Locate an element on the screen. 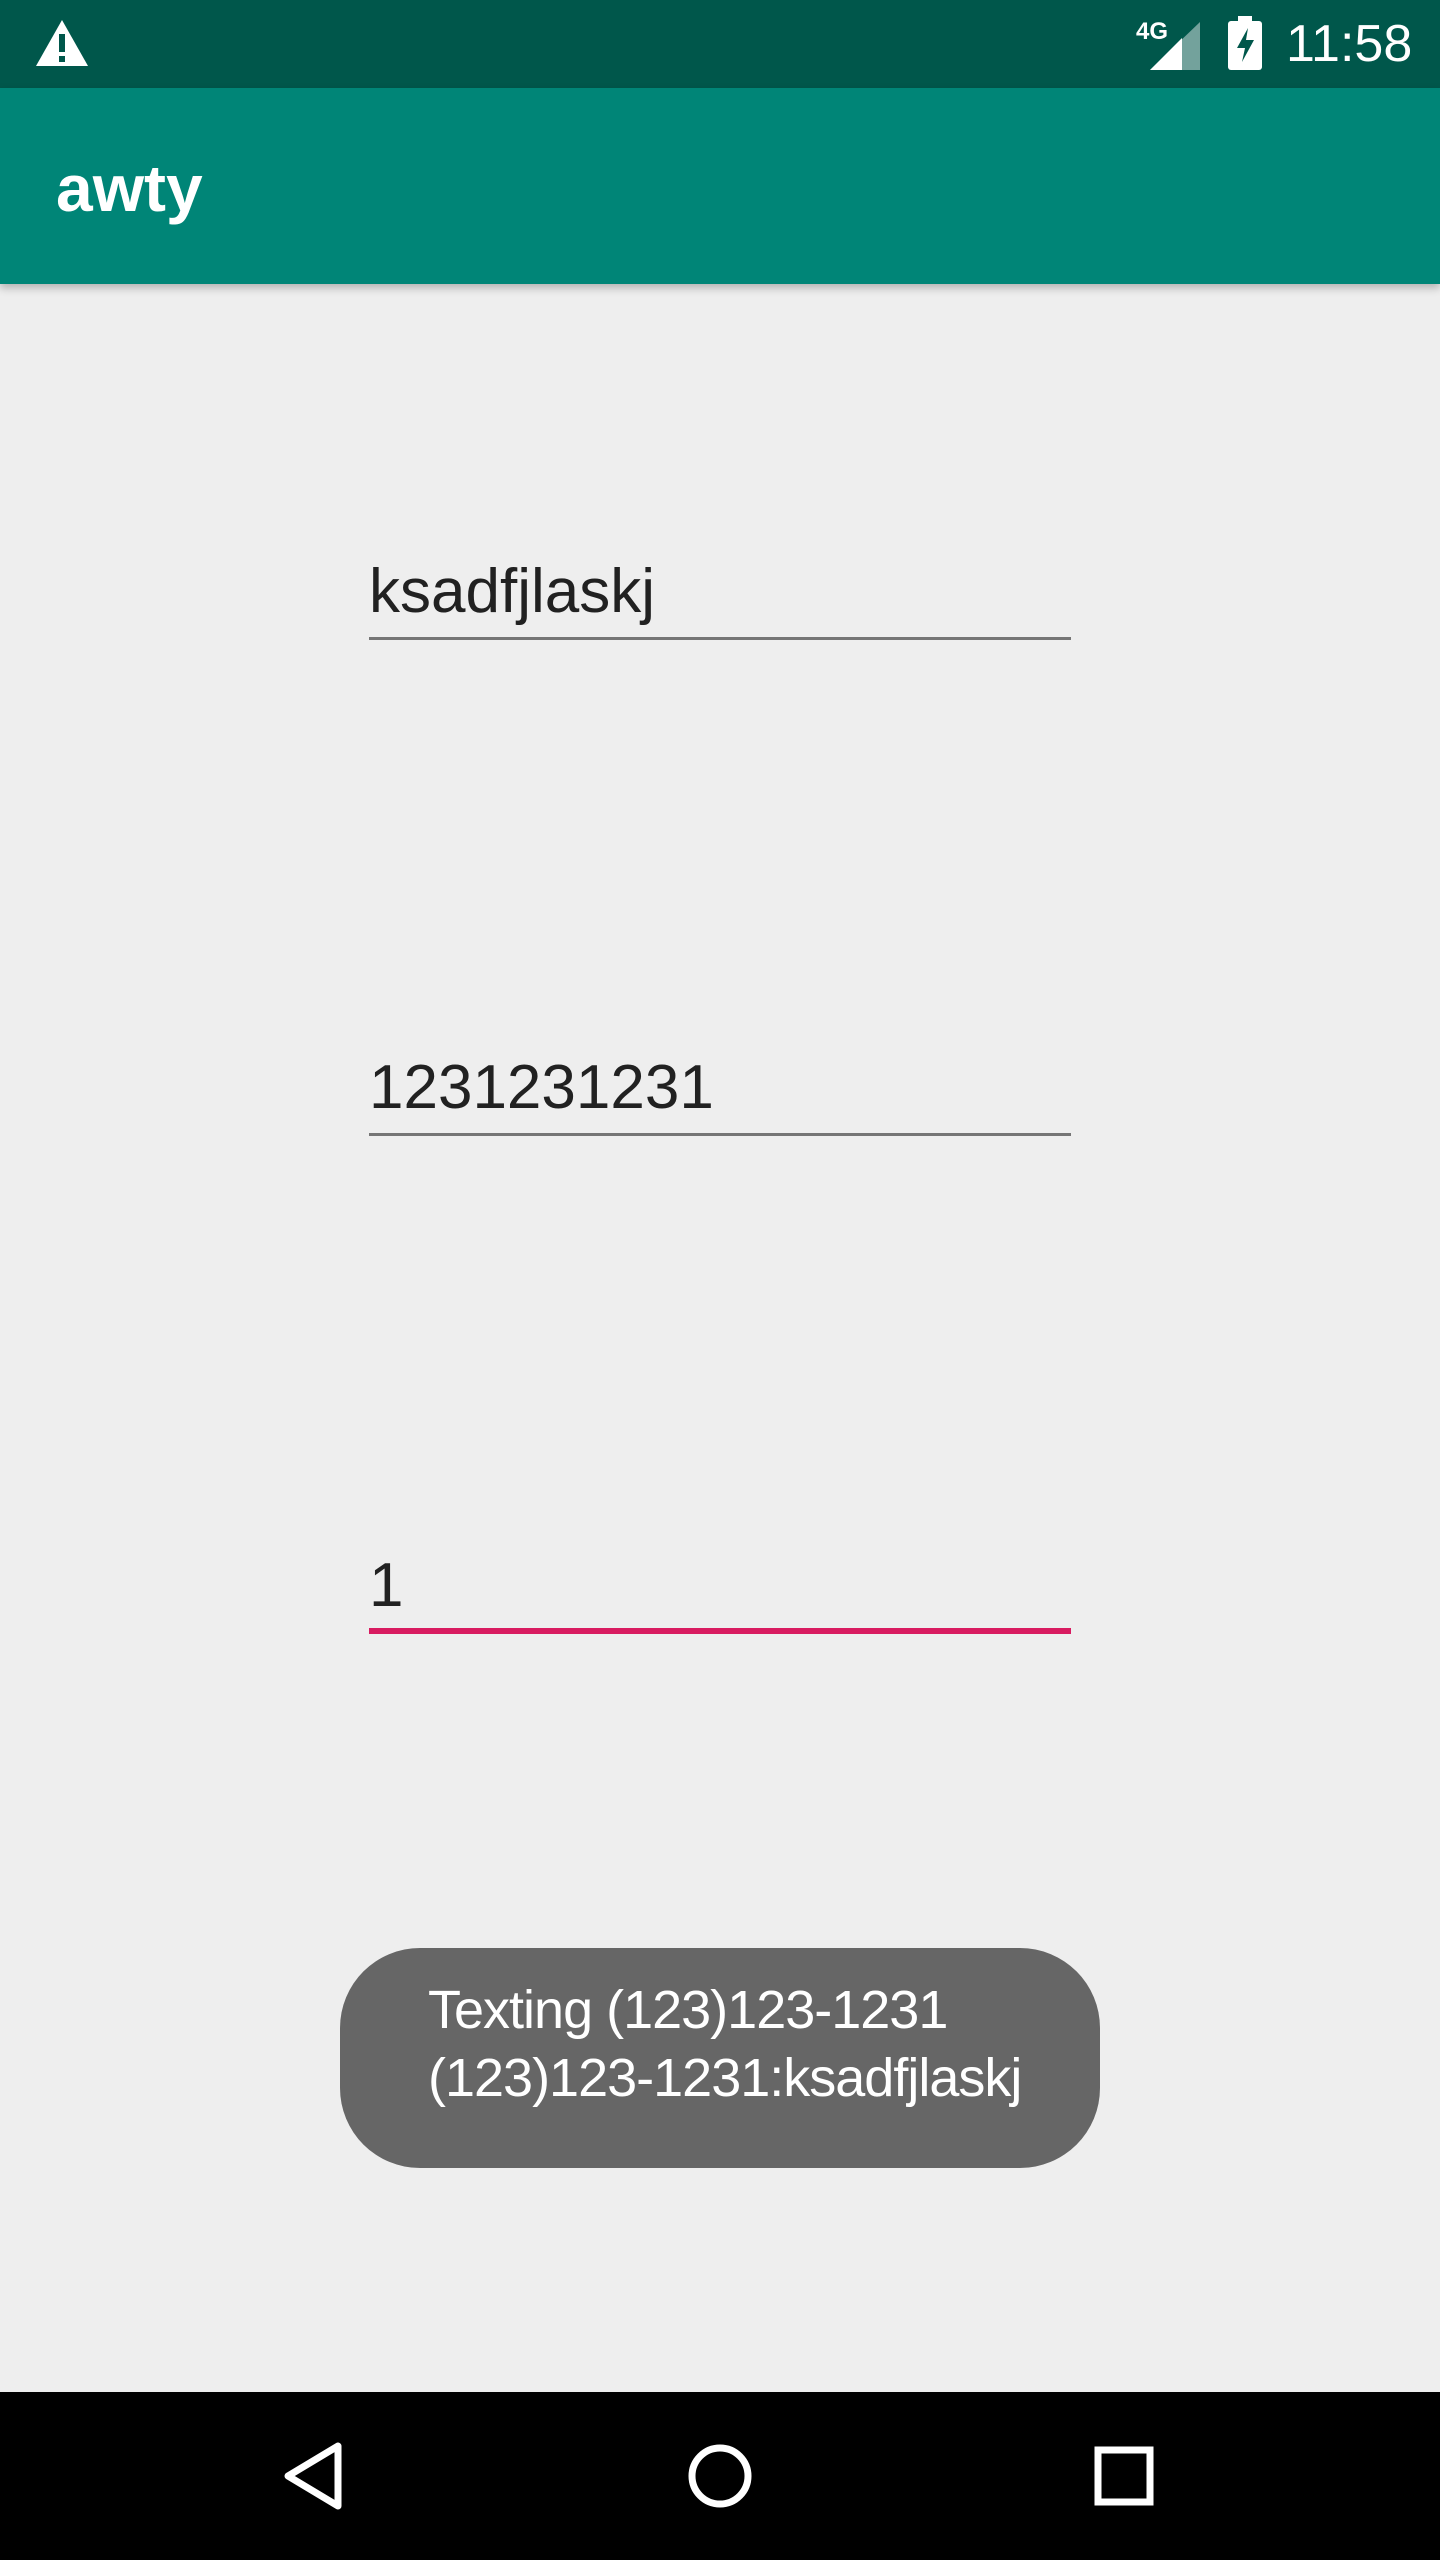 This screenshot has height=2560, width=1440. home-icon is located at coordinates (720, 2476).